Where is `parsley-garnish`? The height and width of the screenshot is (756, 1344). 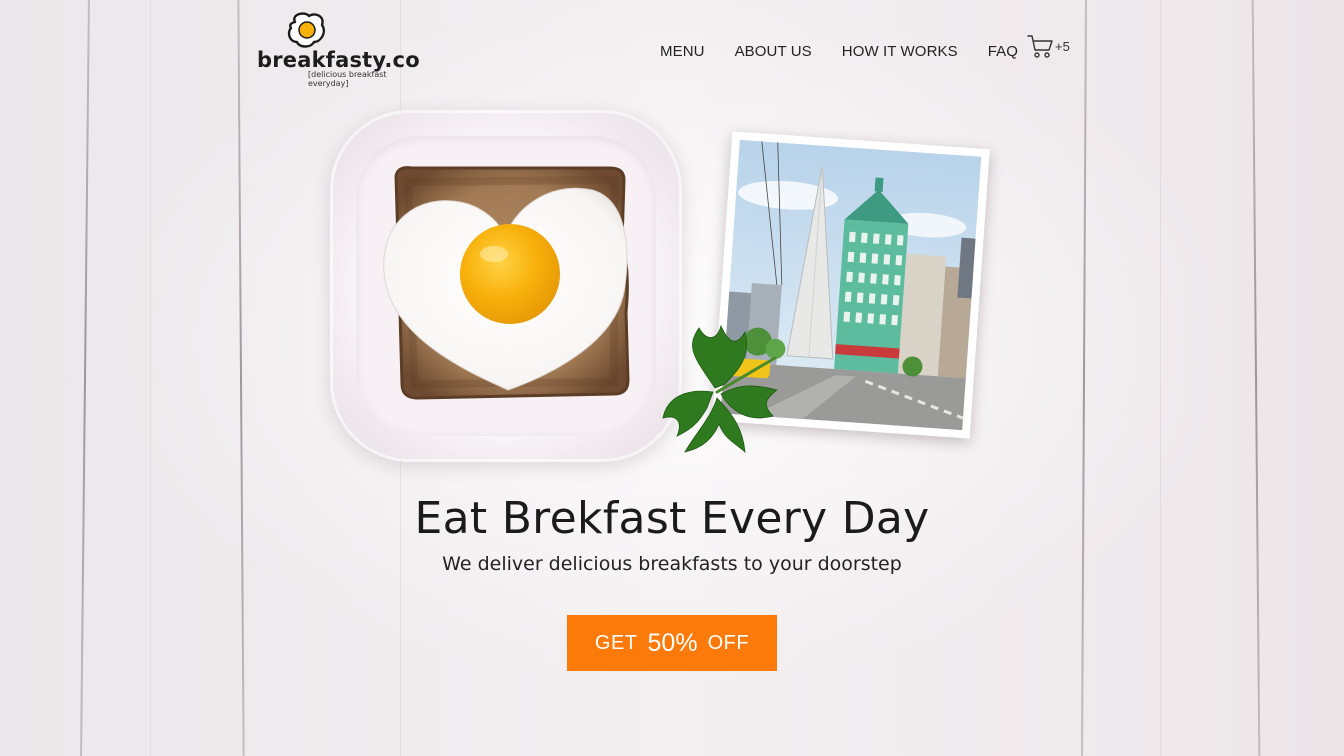
parsley-garnish is located at coordinates (720, 389).